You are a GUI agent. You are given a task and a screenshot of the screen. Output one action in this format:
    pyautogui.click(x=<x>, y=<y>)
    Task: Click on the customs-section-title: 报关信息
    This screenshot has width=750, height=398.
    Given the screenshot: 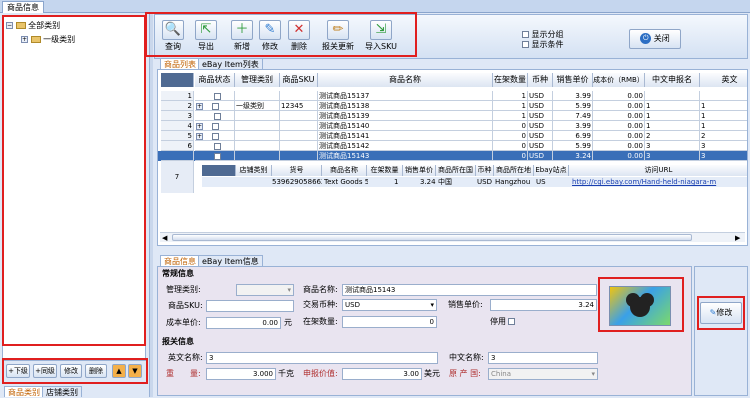 What is the action you would take?
    pyautogui.click(x=178, y=341)
    